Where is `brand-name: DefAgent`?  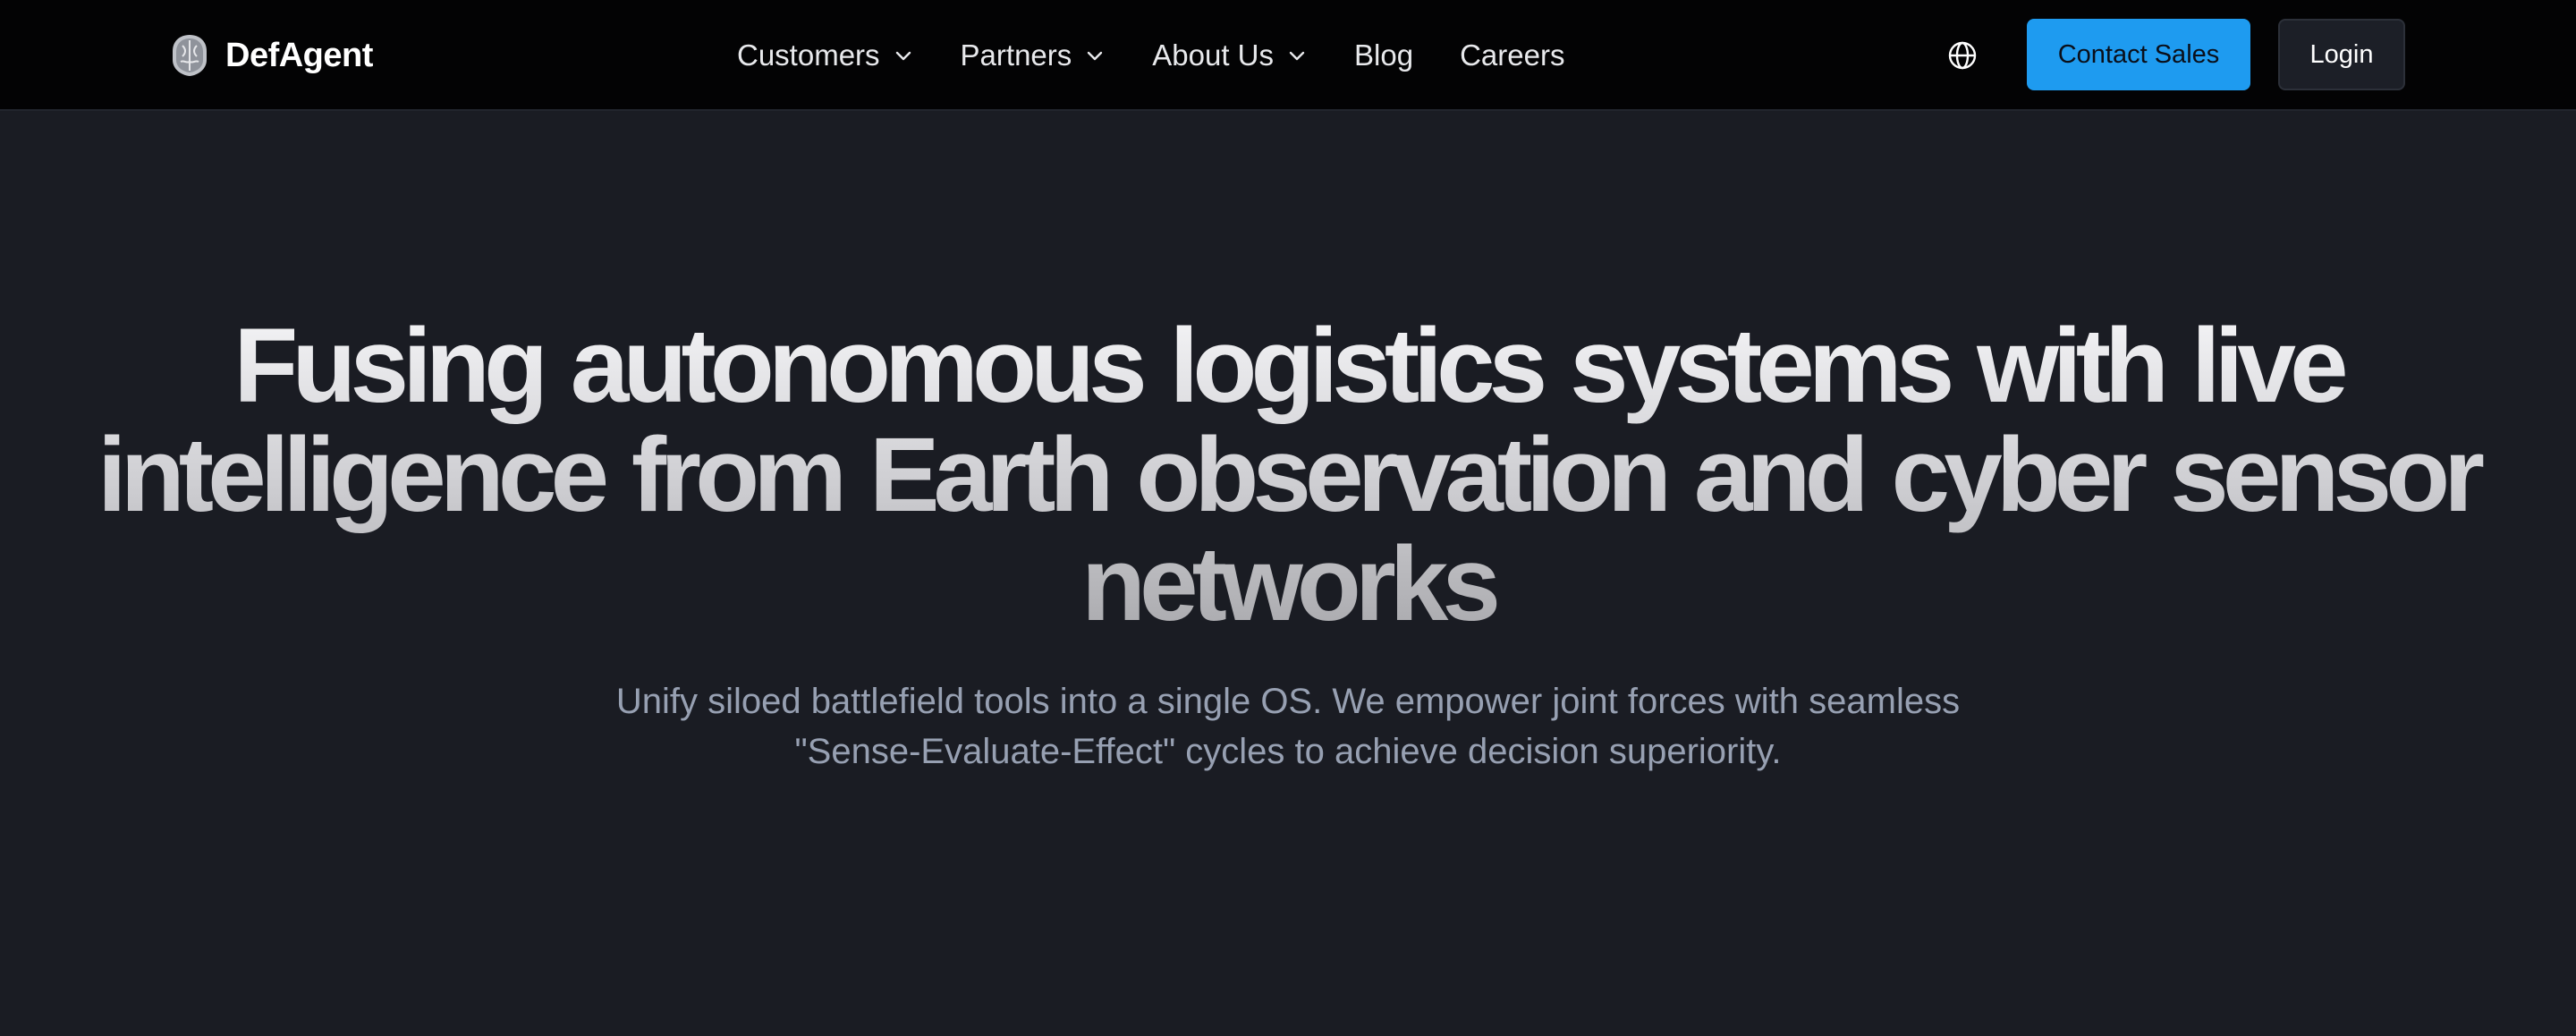
brand-name: DefAgent is located at coordinates (299, 55).